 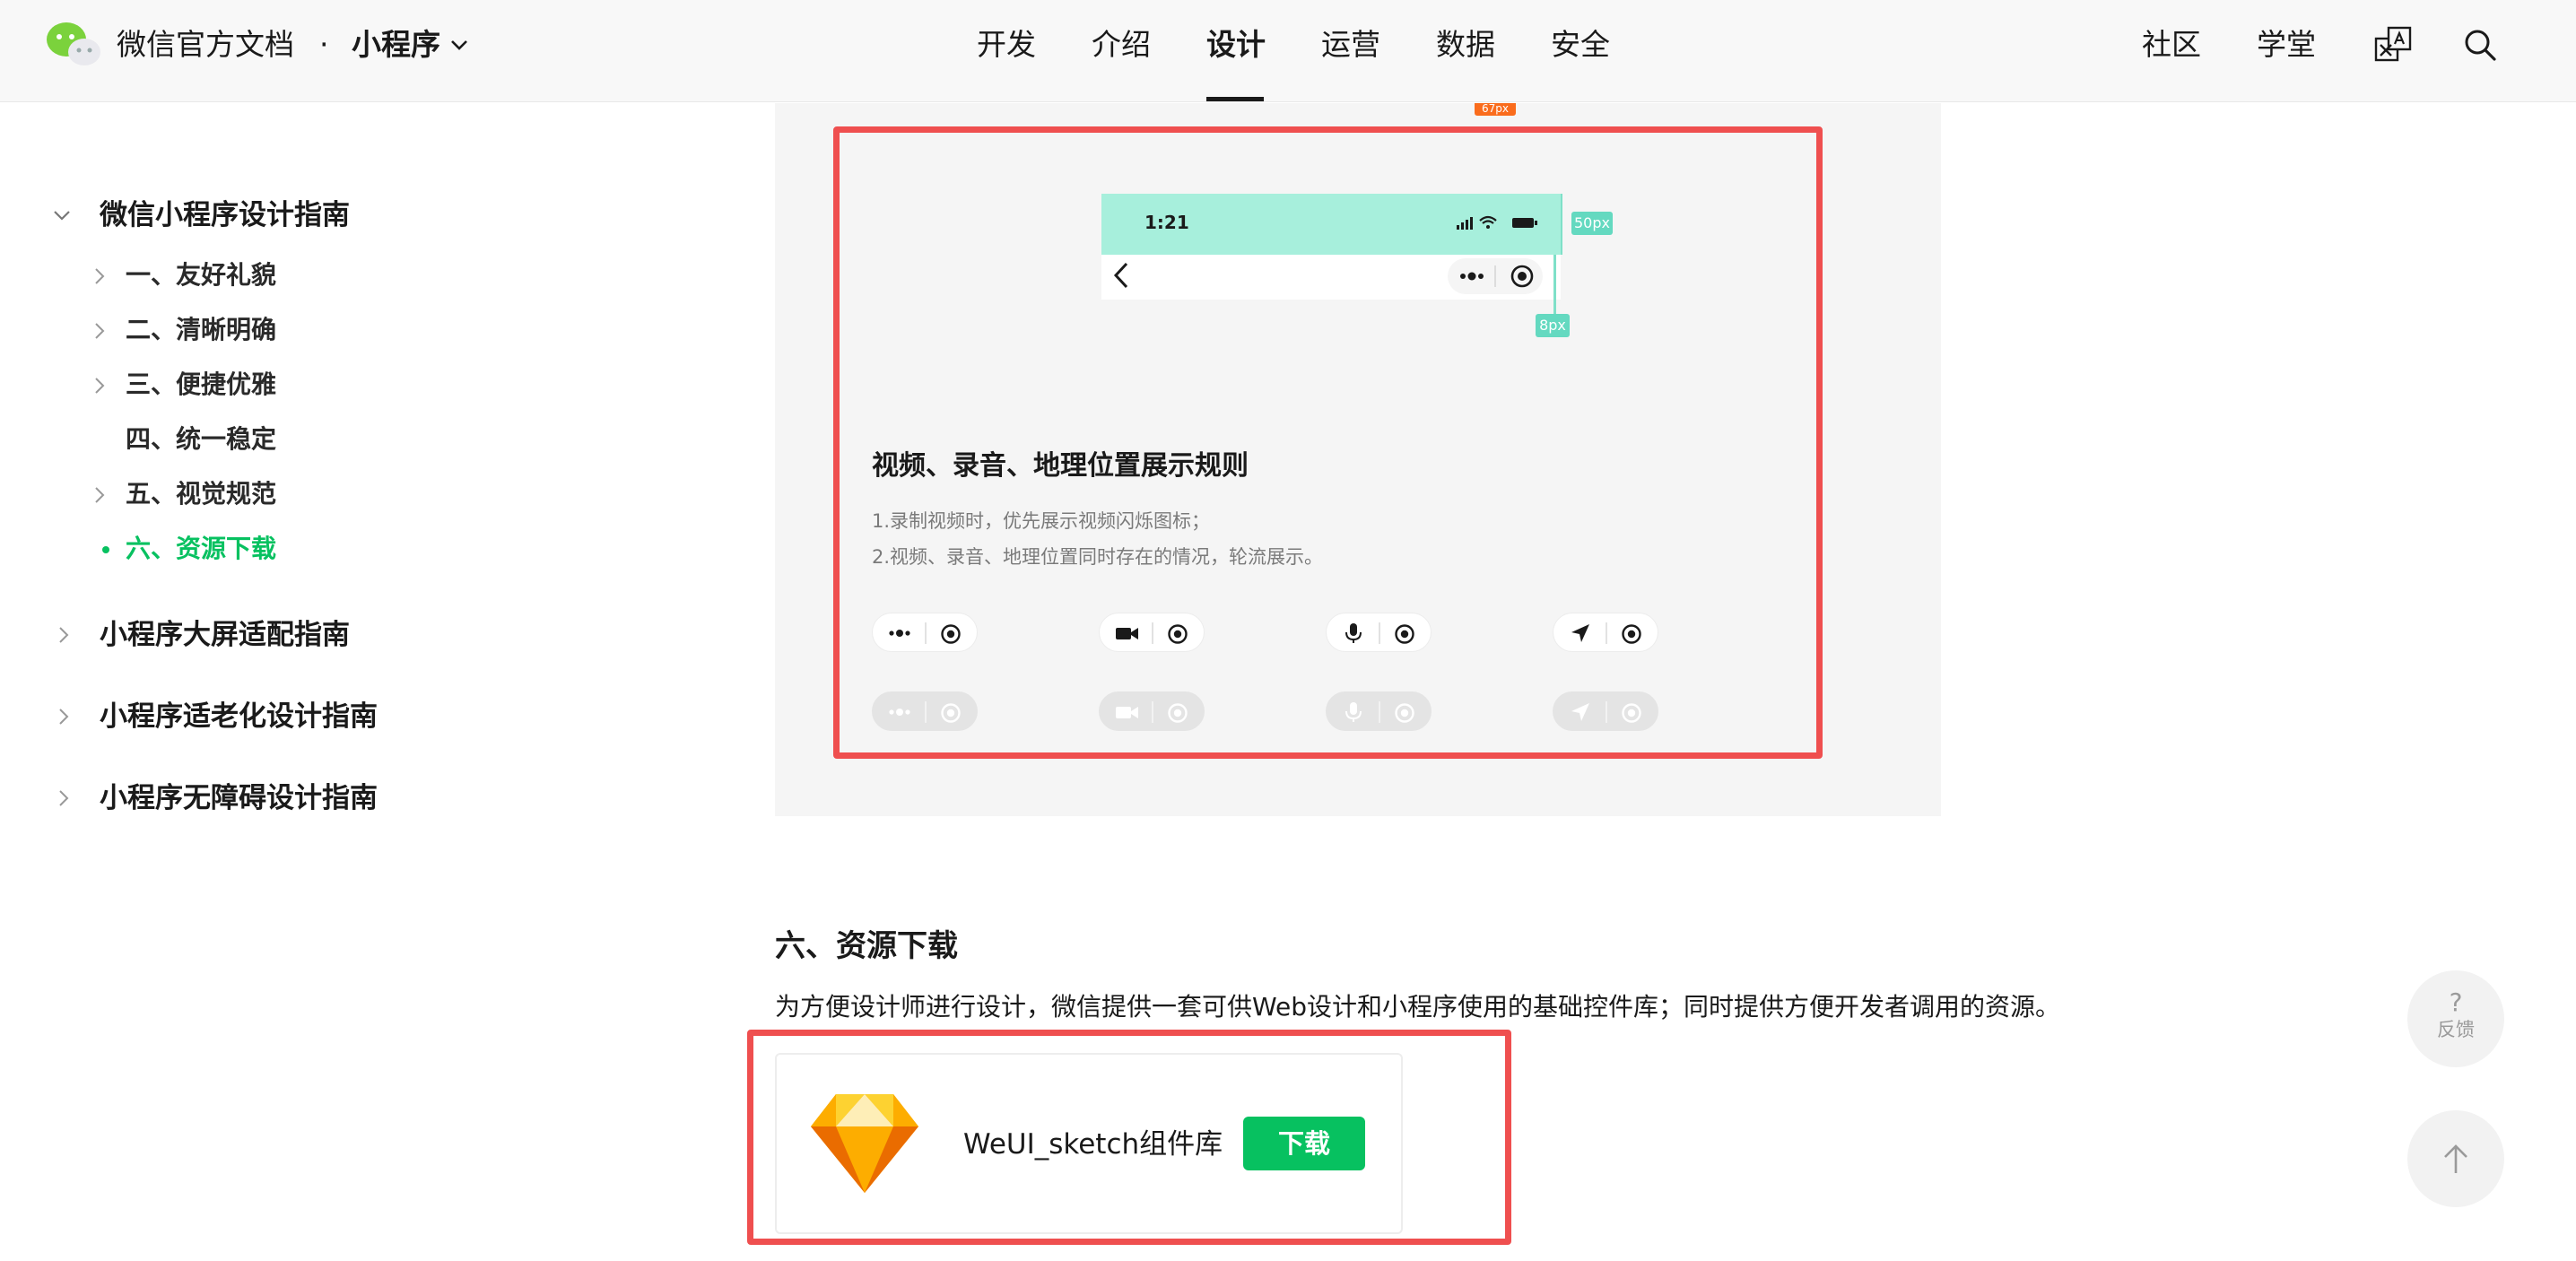 What do you see at coordinates (1129, 1137) in the screenshot?
I see `highlight-box-resource` at bounding box center [1129, 1137].